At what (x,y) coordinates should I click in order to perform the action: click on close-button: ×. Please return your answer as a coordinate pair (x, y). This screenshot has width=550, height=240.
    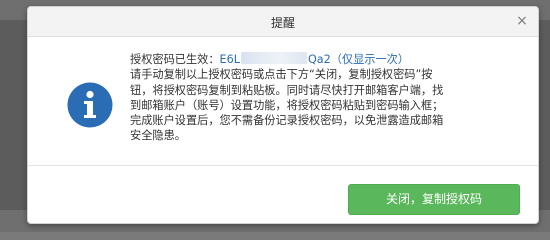
    Looking at the image, I should click on (522, 21).